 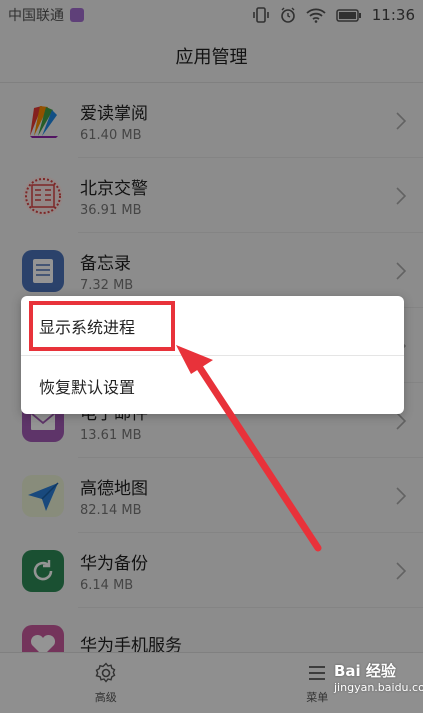 What do you see at coordinates (212, 385) in the screenshot?
I see `restore-default-settings-option: 恢复默认设置` at bounding box center [212, 385].